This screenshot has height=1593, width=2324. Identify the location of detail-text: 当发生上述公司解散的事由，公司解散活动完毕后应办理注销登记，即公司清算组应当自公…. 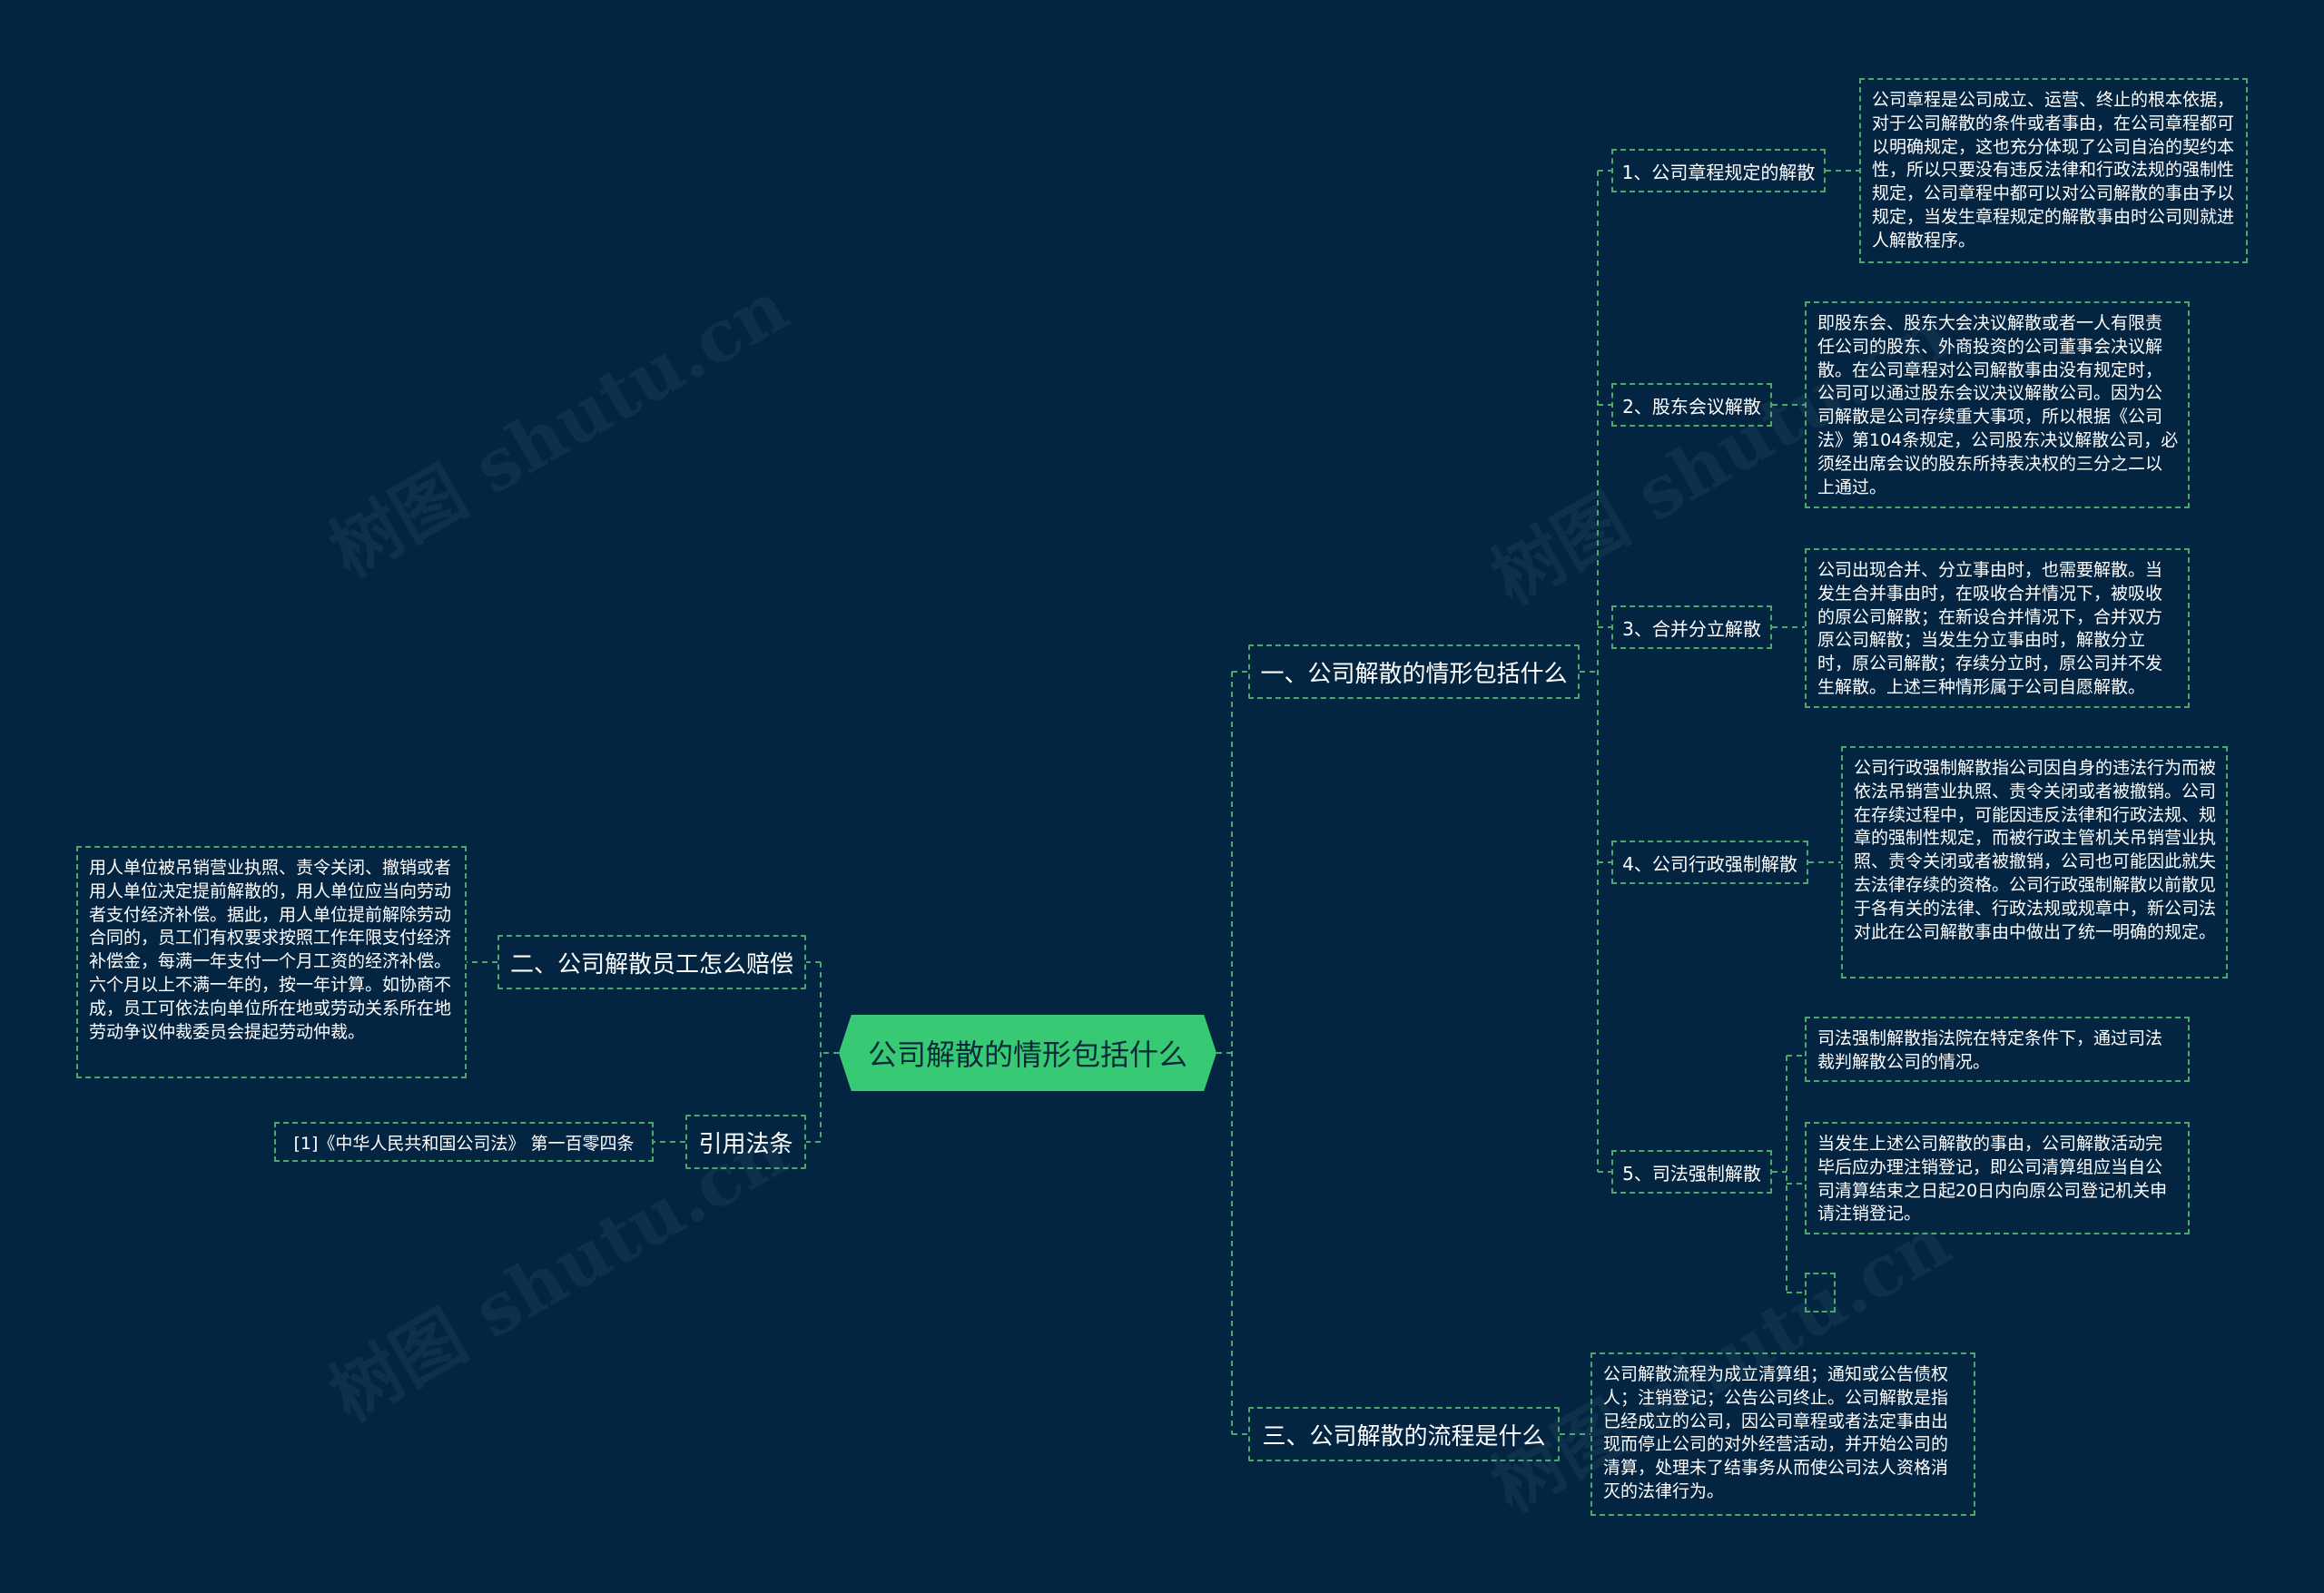
(1992, 1179).